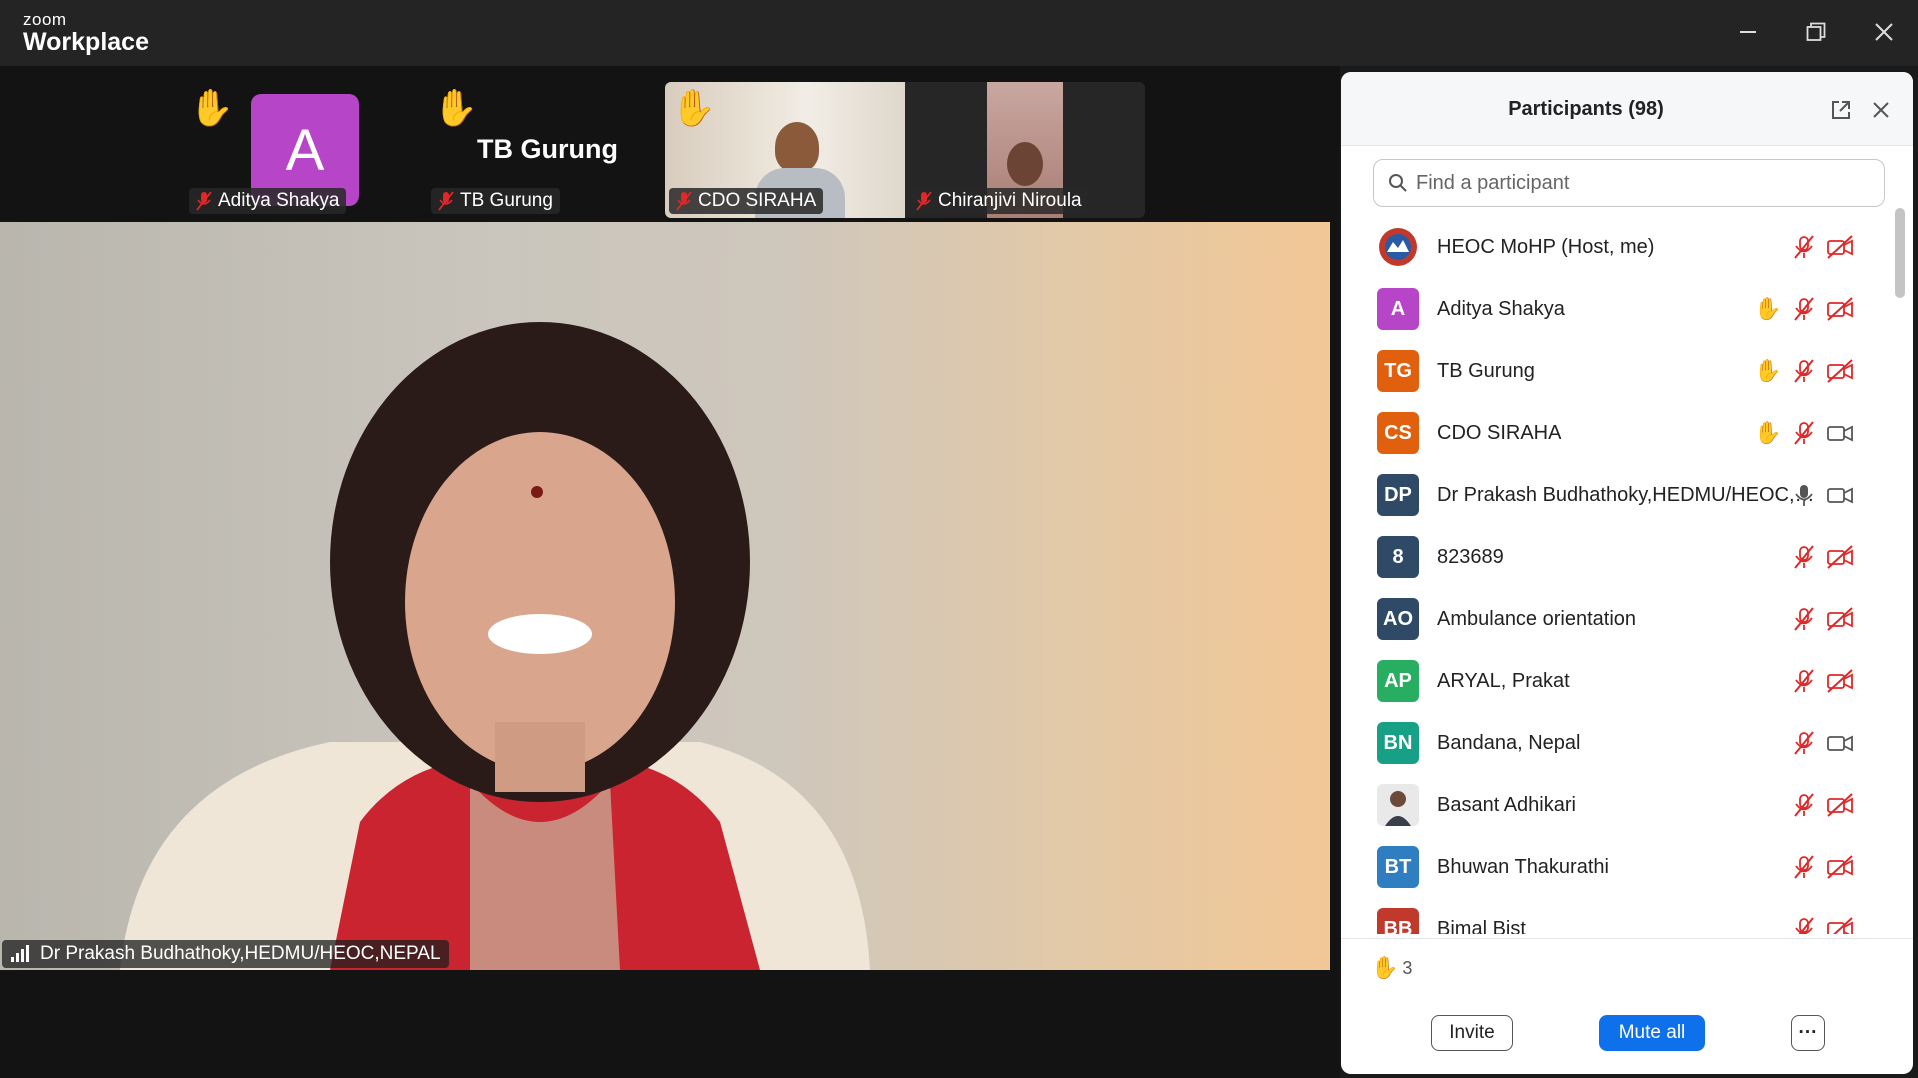 The width and height of the screenshot is (1918, 1078). Describe the element at coordinates (1900, 253) in the screenshot. I see `scrollbar-thumb` at that location.